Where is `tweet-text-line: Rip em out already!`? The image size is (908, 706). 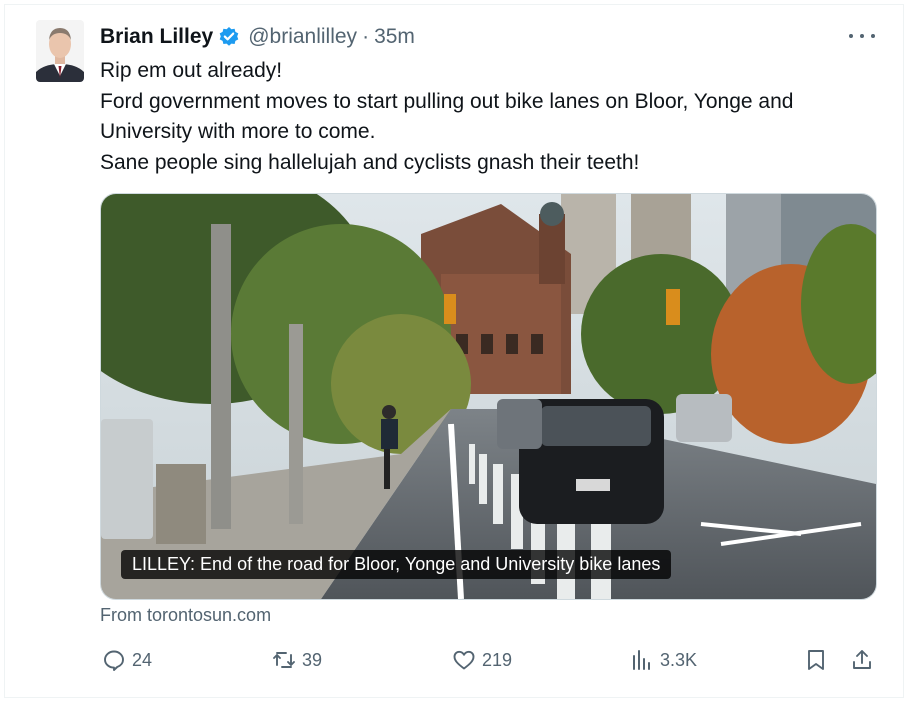
tweet-text-line: Rip em out already! is located at coordinates (191, 70).